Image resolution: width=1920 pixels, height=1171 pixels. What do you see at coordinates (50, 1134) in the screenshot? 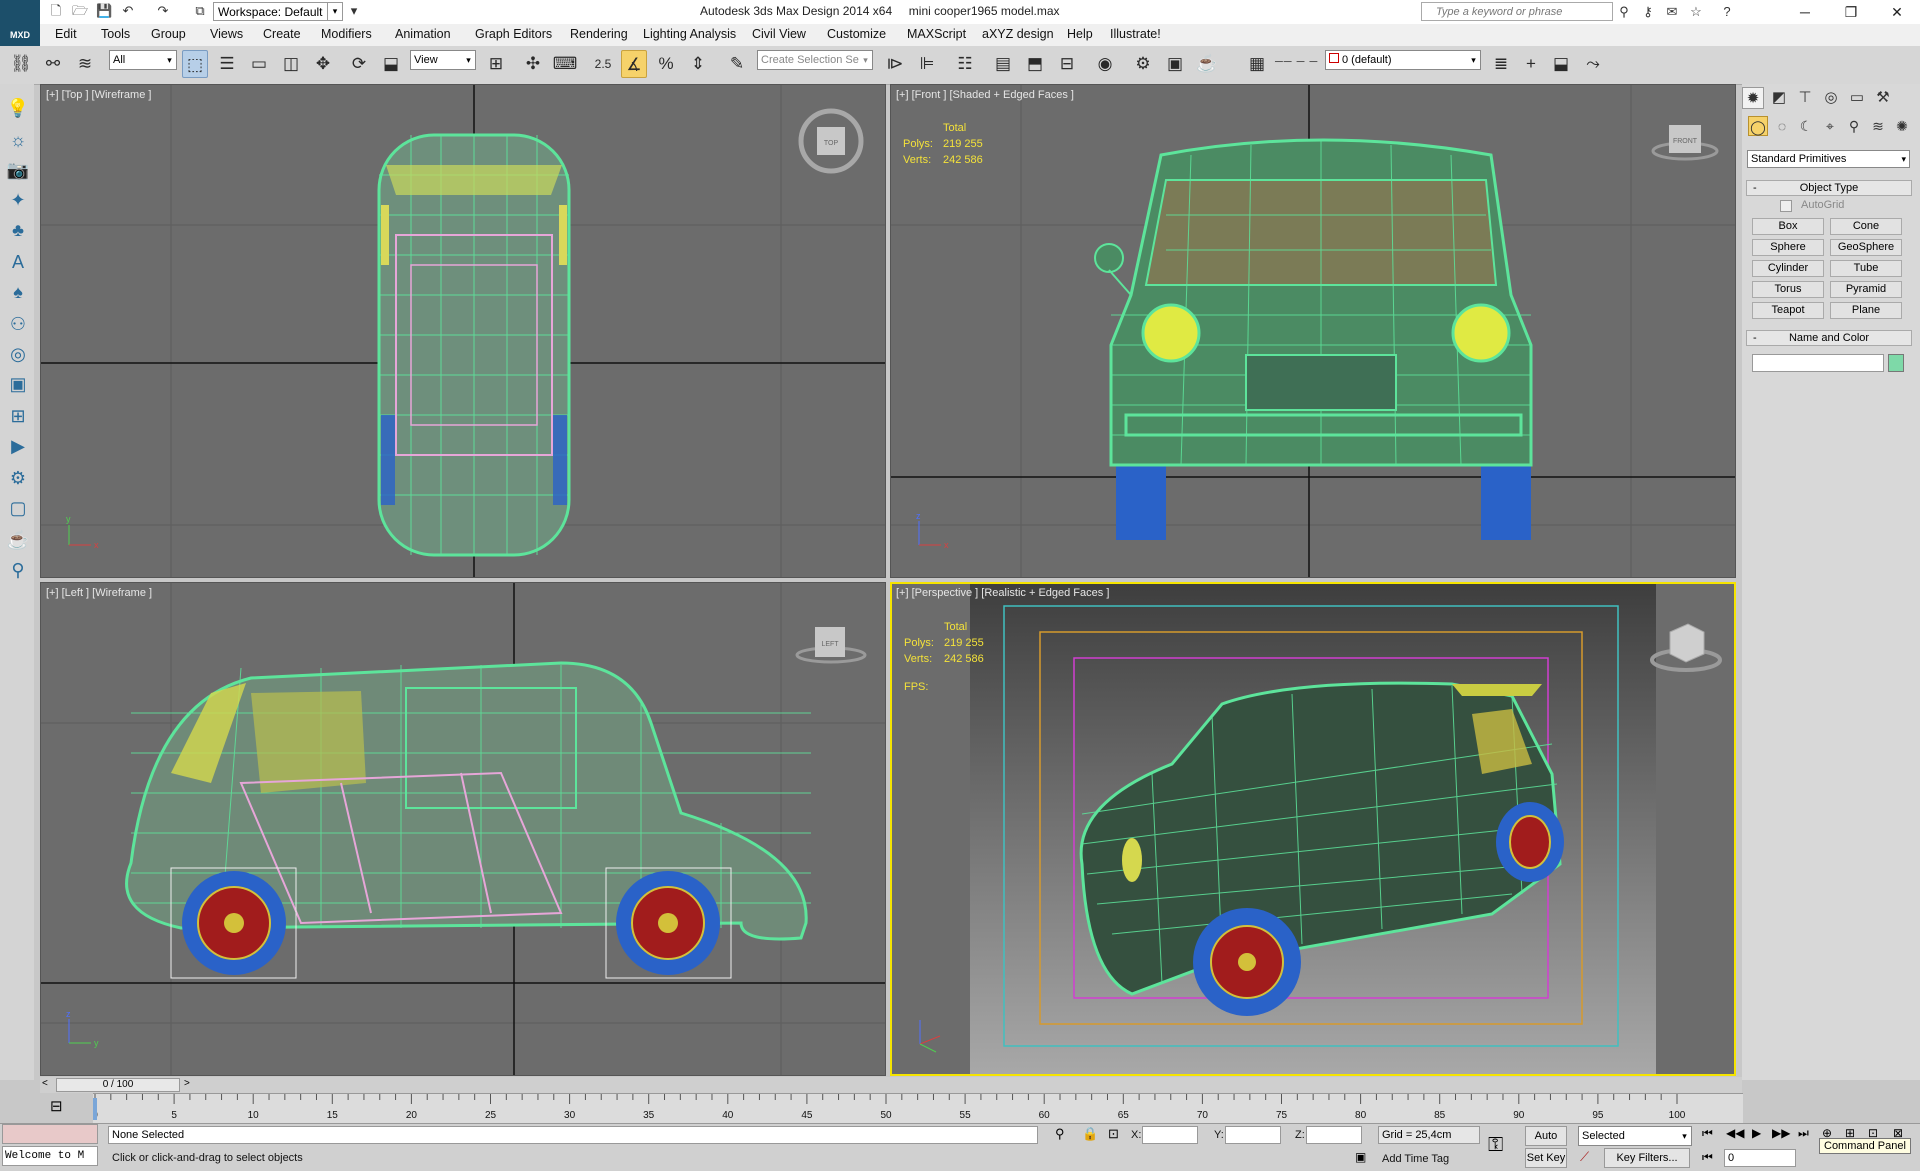
I see `maxscript-listener-top` at bounding box center [50, 1134].